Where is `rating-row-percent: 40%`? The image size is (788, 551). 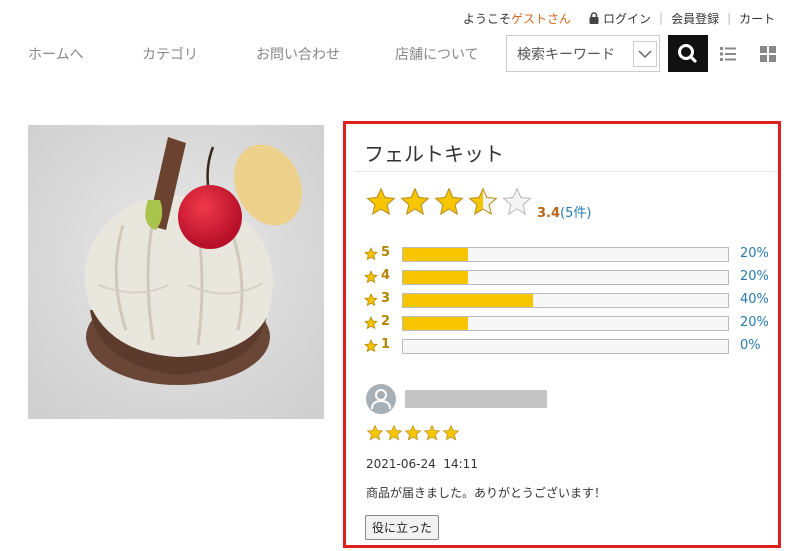
rating-row-percent: 40% is located at coordinates (754, 299).